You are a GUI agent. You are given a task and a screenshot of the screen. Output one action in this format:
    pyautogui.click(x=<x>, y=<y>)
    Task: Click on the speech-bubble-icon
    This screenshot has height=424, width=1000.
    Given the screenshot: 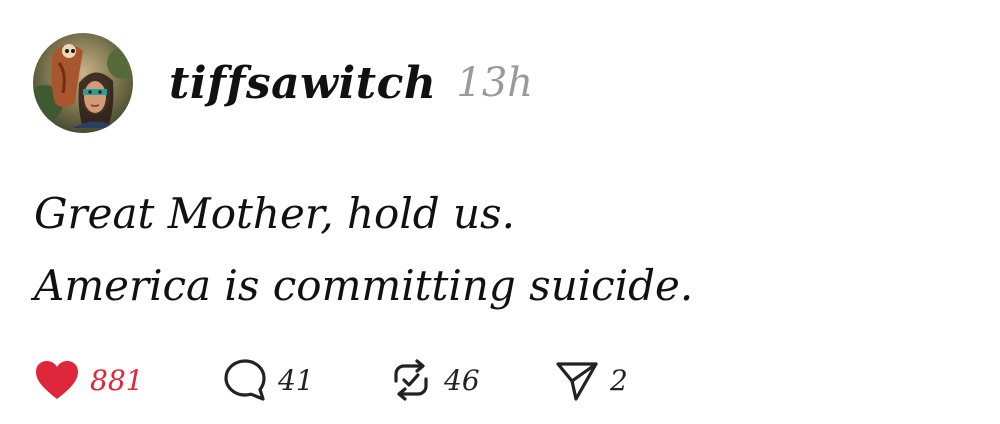 What is the action you would take?
    pyautogui.click(x=245, y=380)
    